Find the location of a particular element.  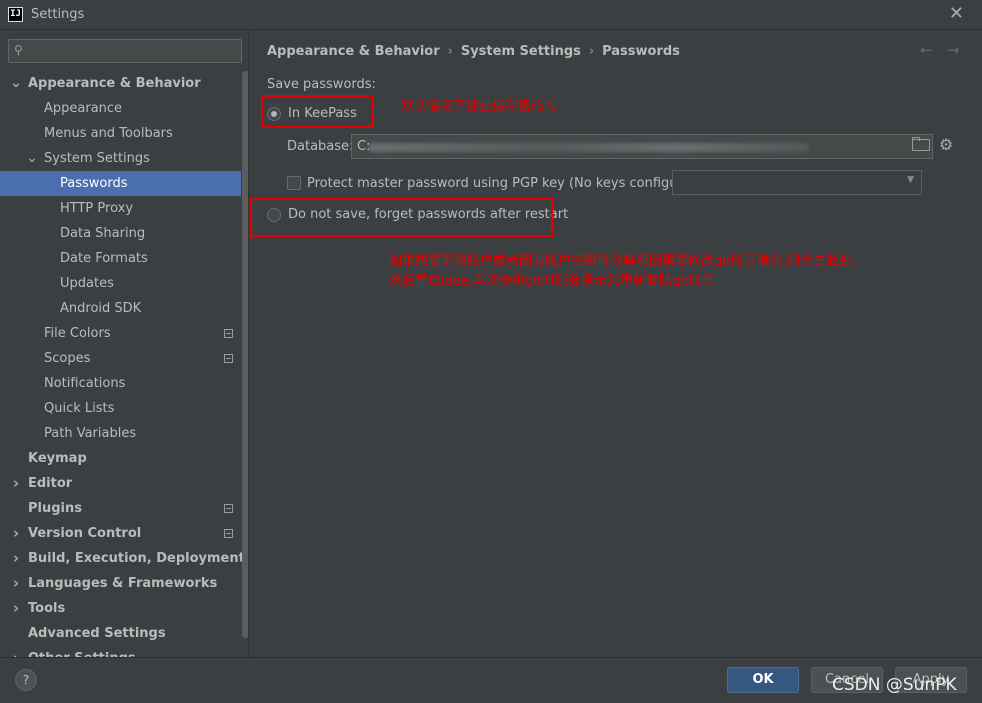

sidebar-item-label: Menus and Toolbars is located at coordinates (108, 133).